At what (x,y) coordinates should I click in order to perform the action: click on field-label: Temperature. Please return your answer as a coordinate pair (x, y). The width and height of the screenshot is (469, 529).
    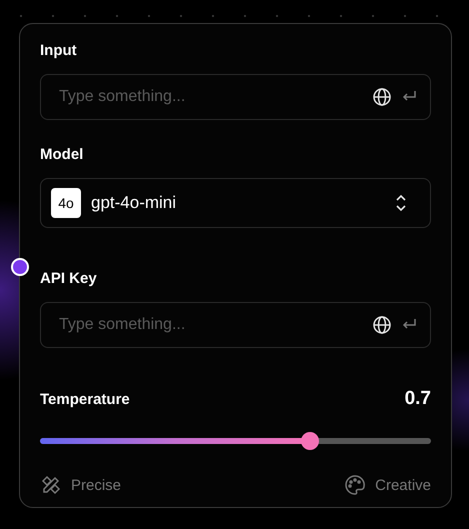
    Looking at the image, I should click on (85, 399).